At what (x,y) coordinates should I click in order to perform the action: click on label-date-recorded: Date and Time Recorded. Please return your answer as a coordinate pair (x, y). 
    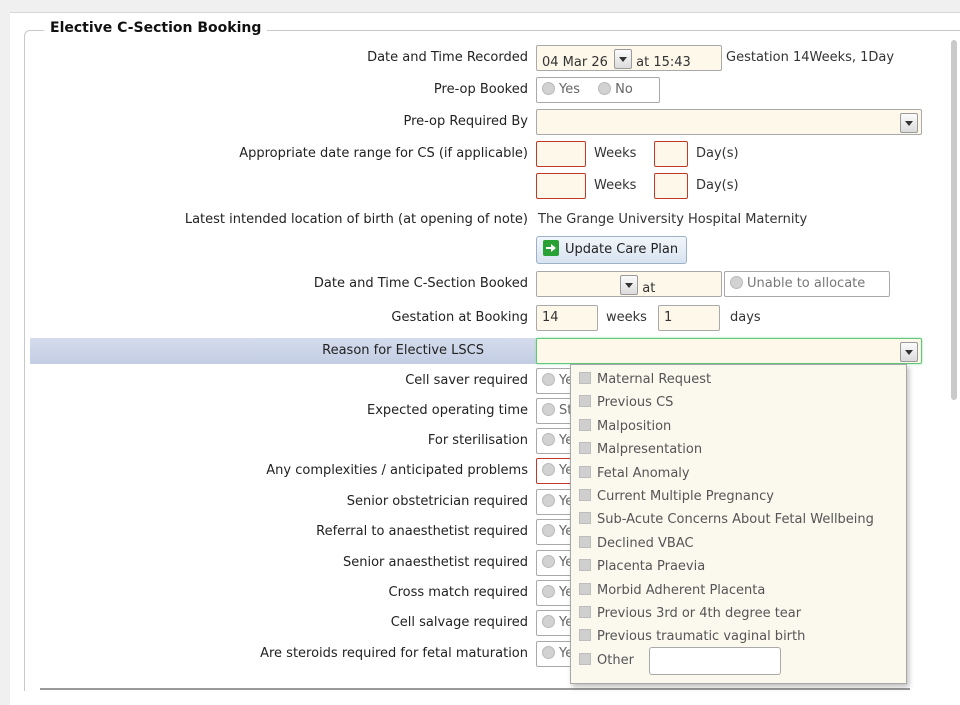
    Looking at the image, I should click on (447, 57).